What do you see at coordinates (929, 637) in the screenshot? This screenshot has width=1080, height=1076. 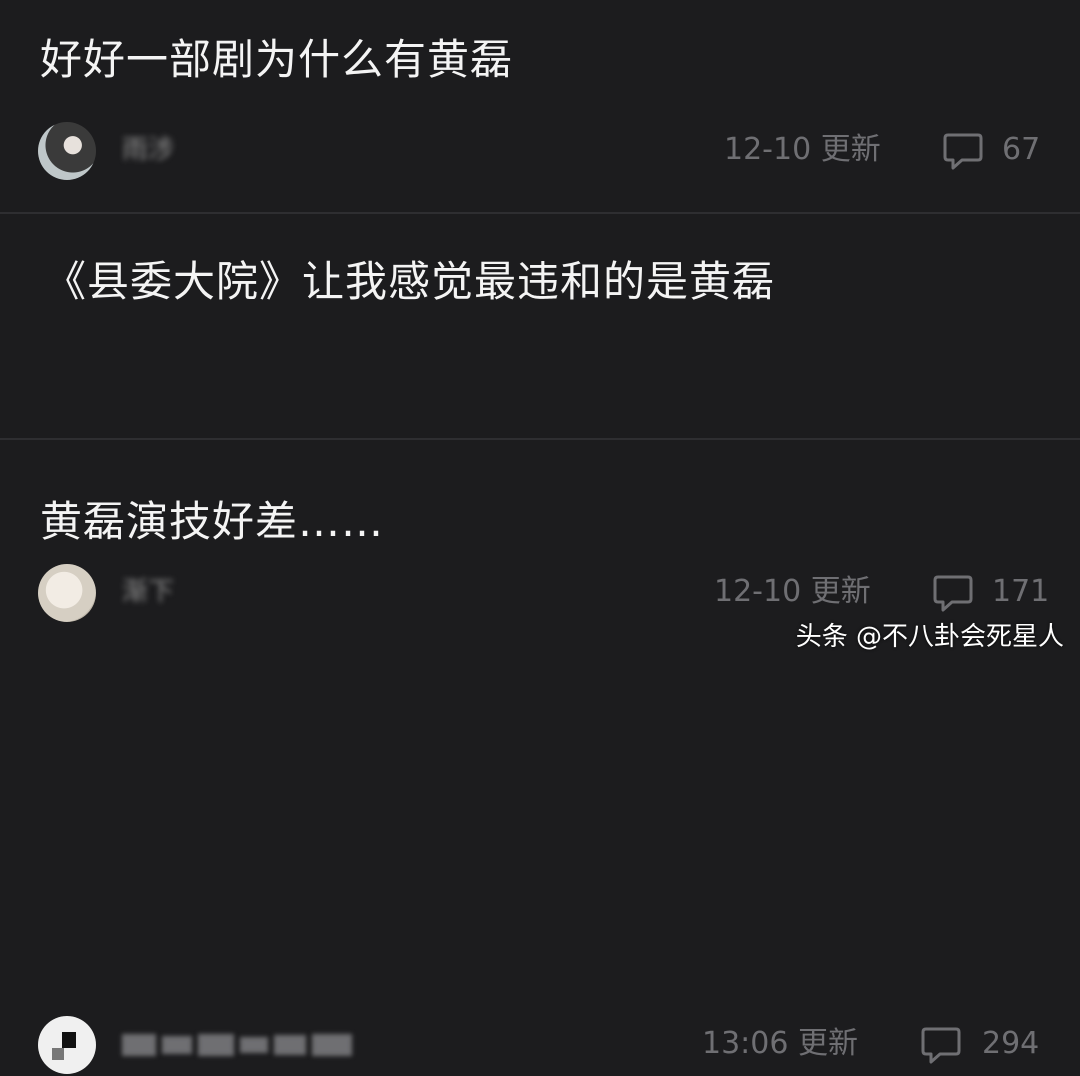 I see `watermark: 头条 @不八卦会死星人` at bounding box center [929, 637].